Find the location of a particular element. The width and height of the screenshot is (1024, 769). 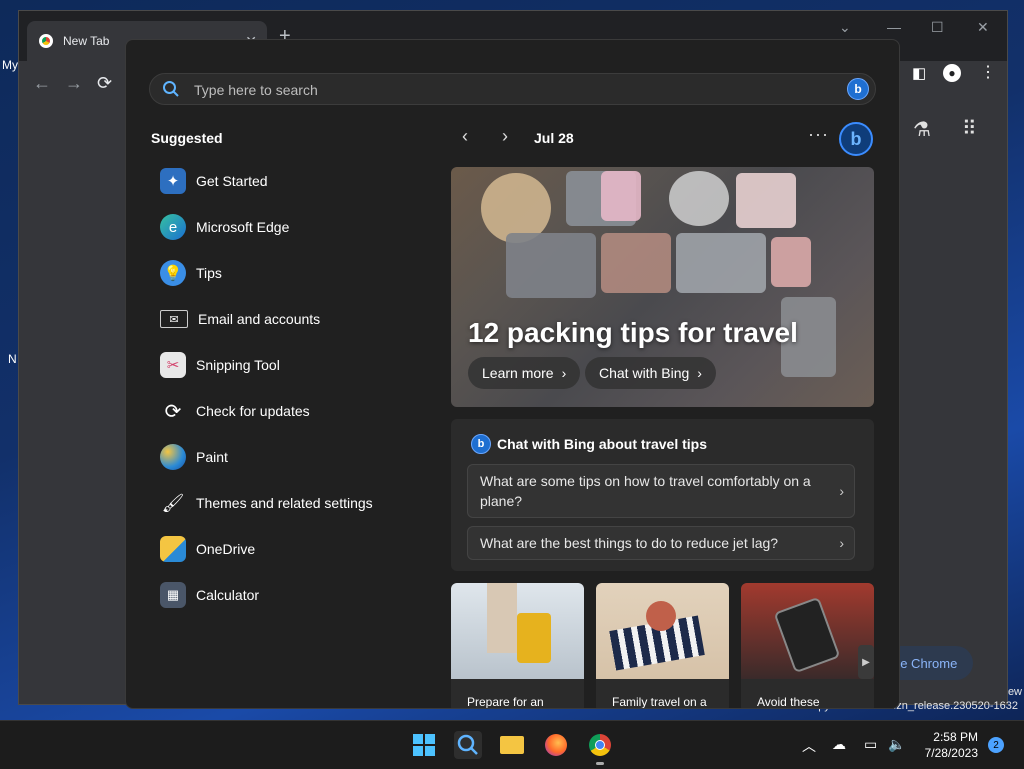

taskbar: ︿ ☁ ▭ 🔈 2:58 PM 7/28/2023 2 is located at coordinates (512, 744).